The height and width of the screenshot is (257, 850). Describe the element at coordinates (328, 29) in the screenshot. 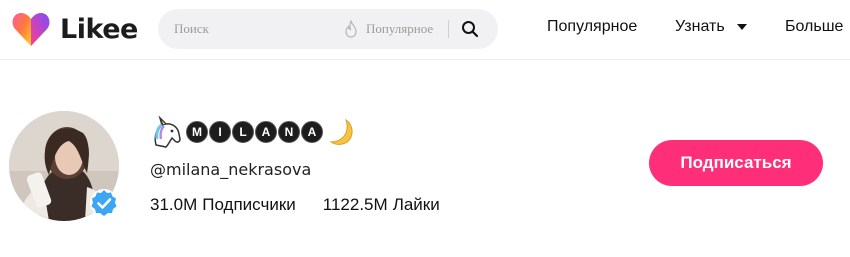

I see `search-bar: Поиск Популярное` at that location.